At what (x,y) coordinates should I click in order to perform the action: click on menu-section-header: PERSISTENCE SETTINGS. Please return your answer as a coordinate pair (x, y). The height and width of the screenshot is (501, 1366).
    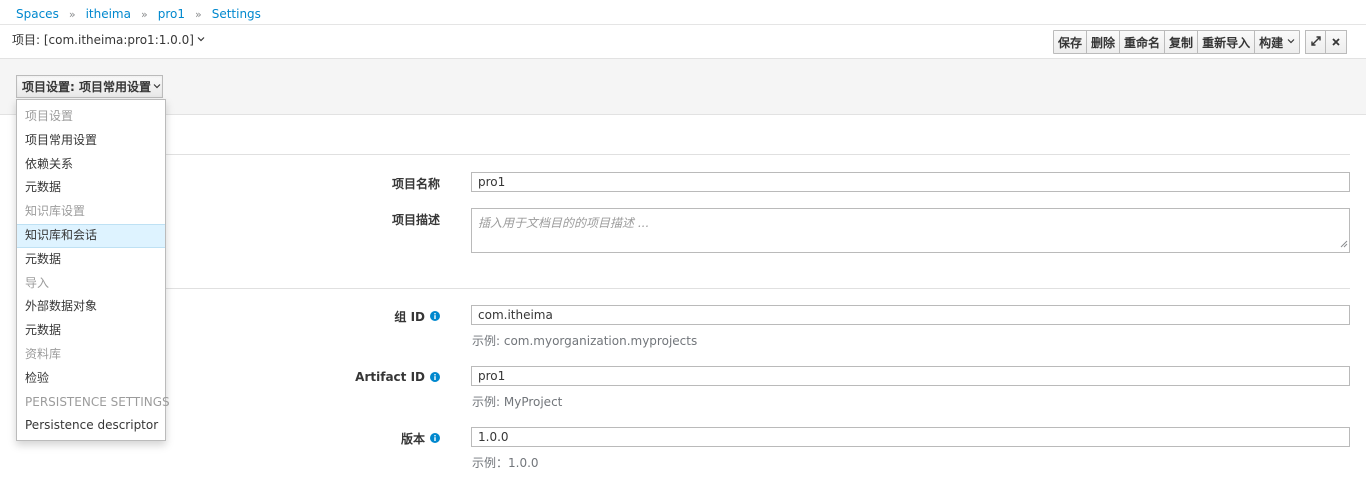
    Looking at the image, I should click on (97, 401).